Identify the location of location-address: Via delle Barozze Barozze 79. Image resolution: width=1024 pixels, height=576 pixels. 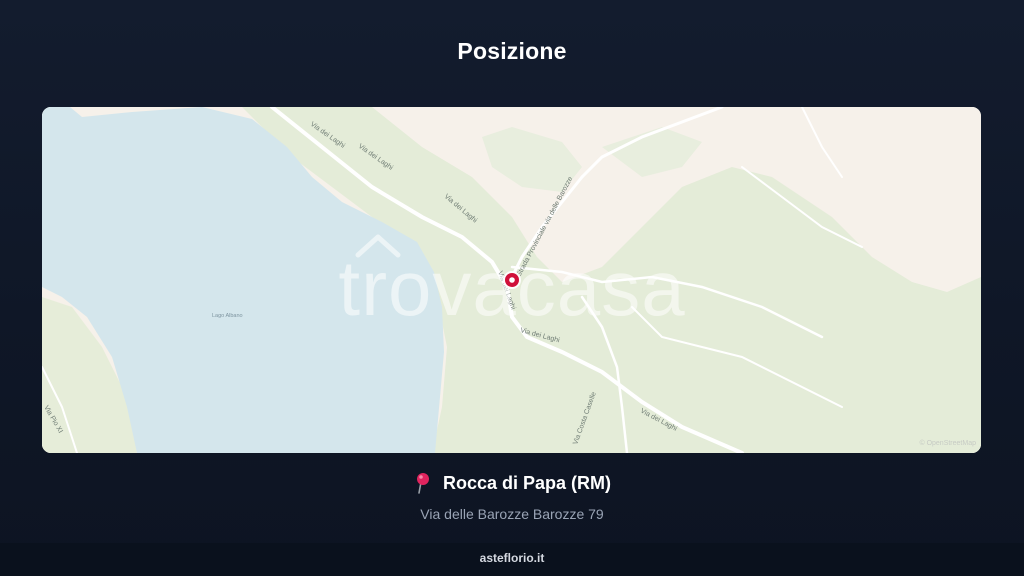
(512, 514).